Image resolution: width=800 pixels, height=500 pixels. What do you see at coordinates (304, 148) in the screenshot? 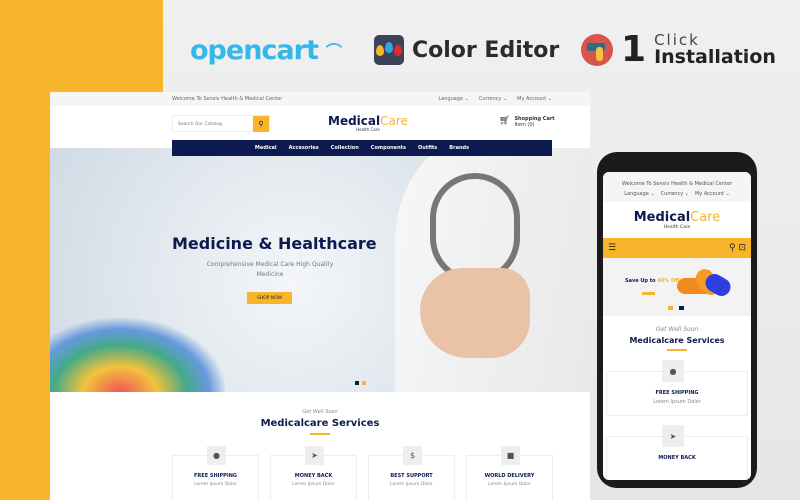
I see `nav-accesories: Accesories` at bounding box center [304, 148].